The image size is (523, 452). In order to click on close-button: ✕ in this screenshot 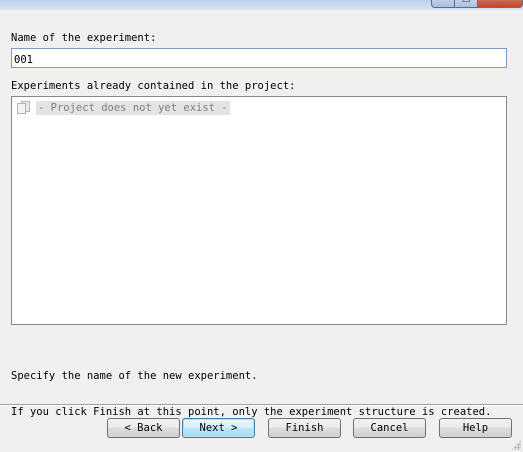, I will do `click(500, 4)`.